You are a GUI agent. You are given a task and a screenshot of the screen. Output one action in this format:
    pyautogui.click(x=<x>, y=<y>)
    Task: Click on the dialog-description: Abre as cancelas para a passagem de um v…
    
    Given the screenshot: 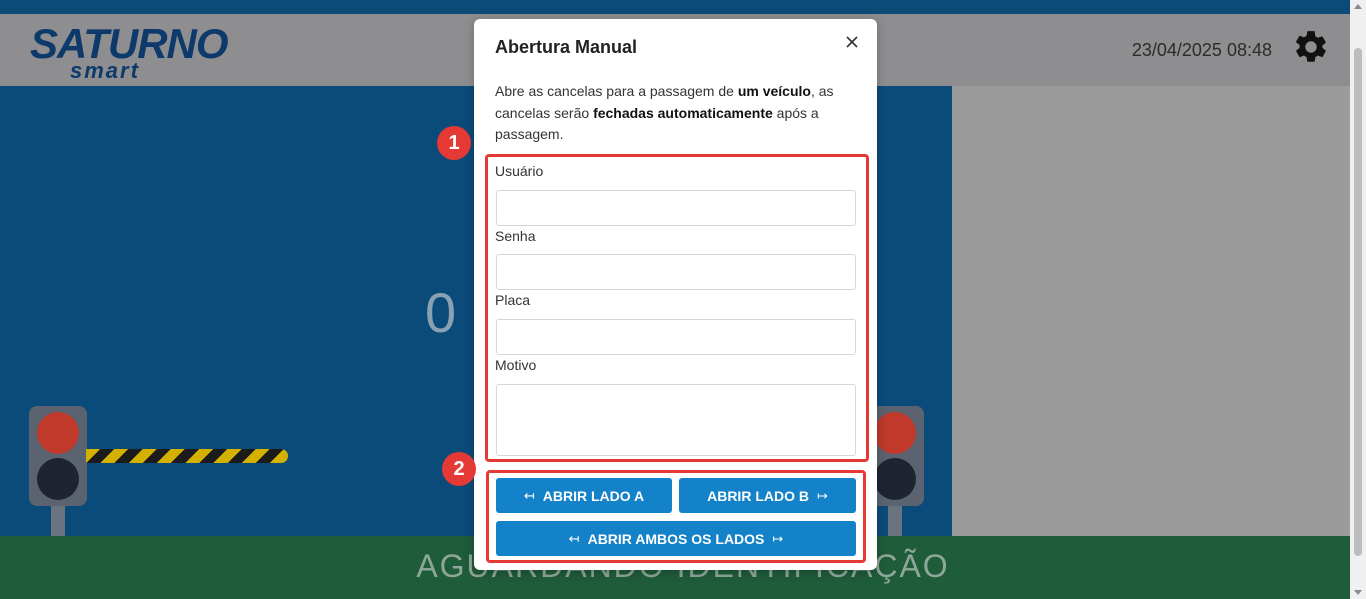 What is the action you would take?
    pyautogui.click(x=664, y=112)
    